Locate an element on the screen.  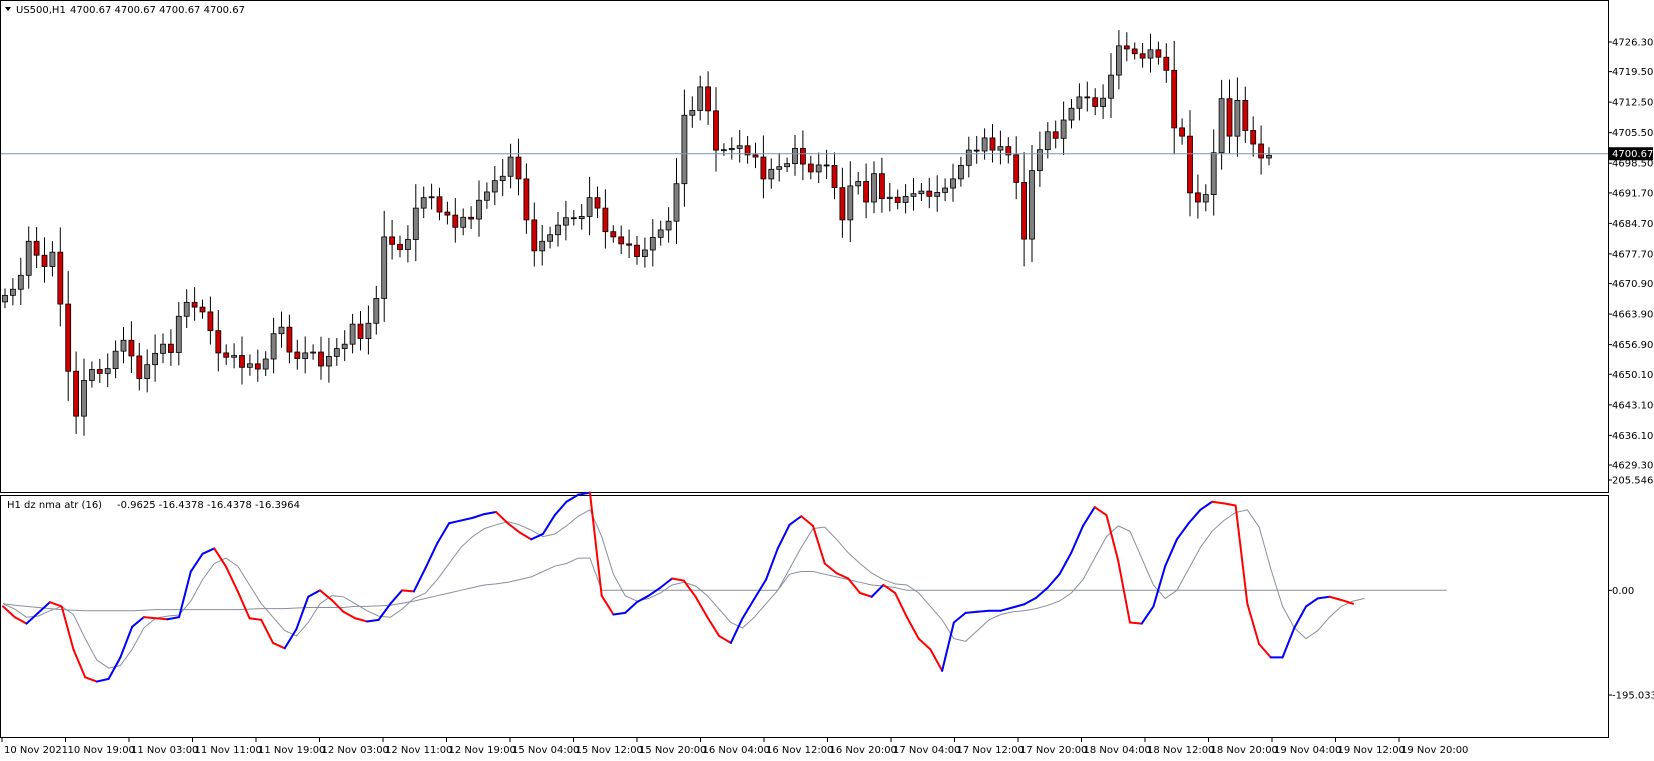
price-tick-label: 4698.50 is located at coordinates (1632, 164).